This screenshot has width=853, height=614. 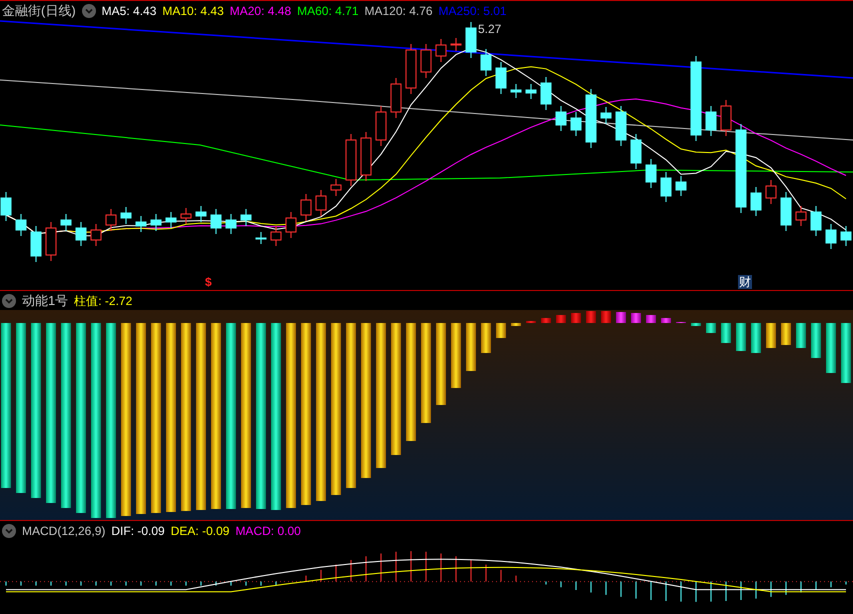 I want to click on indicator-value: MA10: 4.43, so click(x=193, y=11).